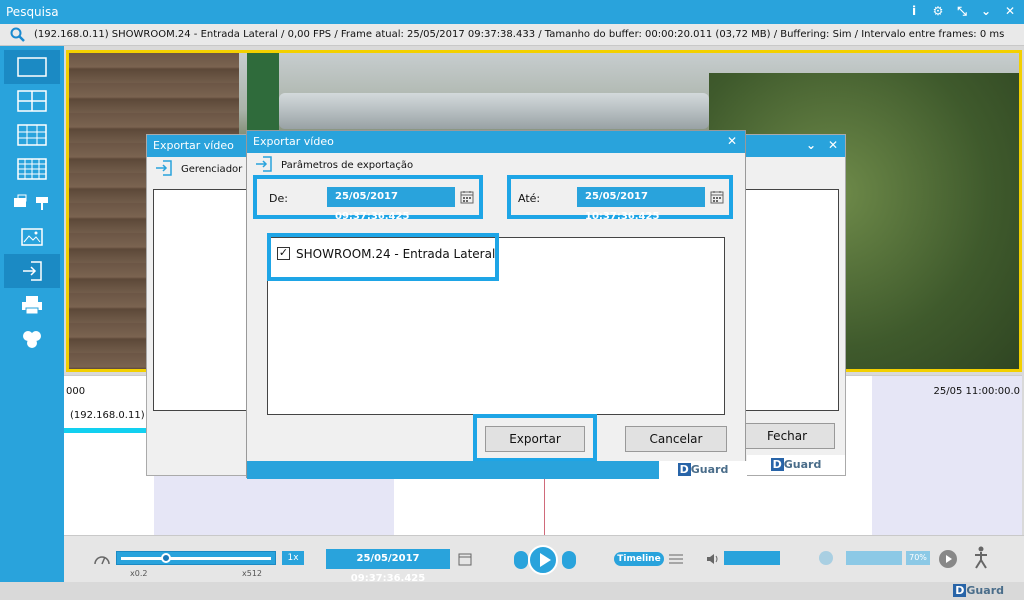  I want to click on layout-1-icon, so click(32, 67).